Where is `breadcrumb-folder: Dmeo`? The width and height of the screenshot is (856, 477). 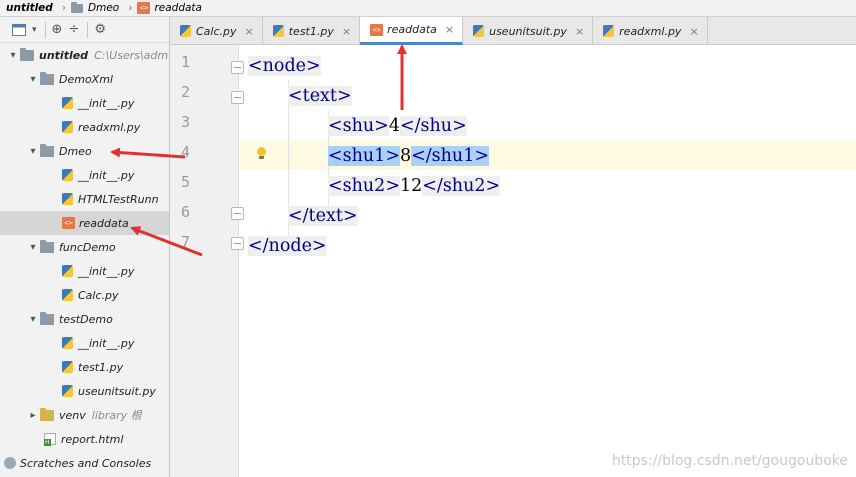
breadcrumb-folder: Dmeo is located at coordinates (95, 7).